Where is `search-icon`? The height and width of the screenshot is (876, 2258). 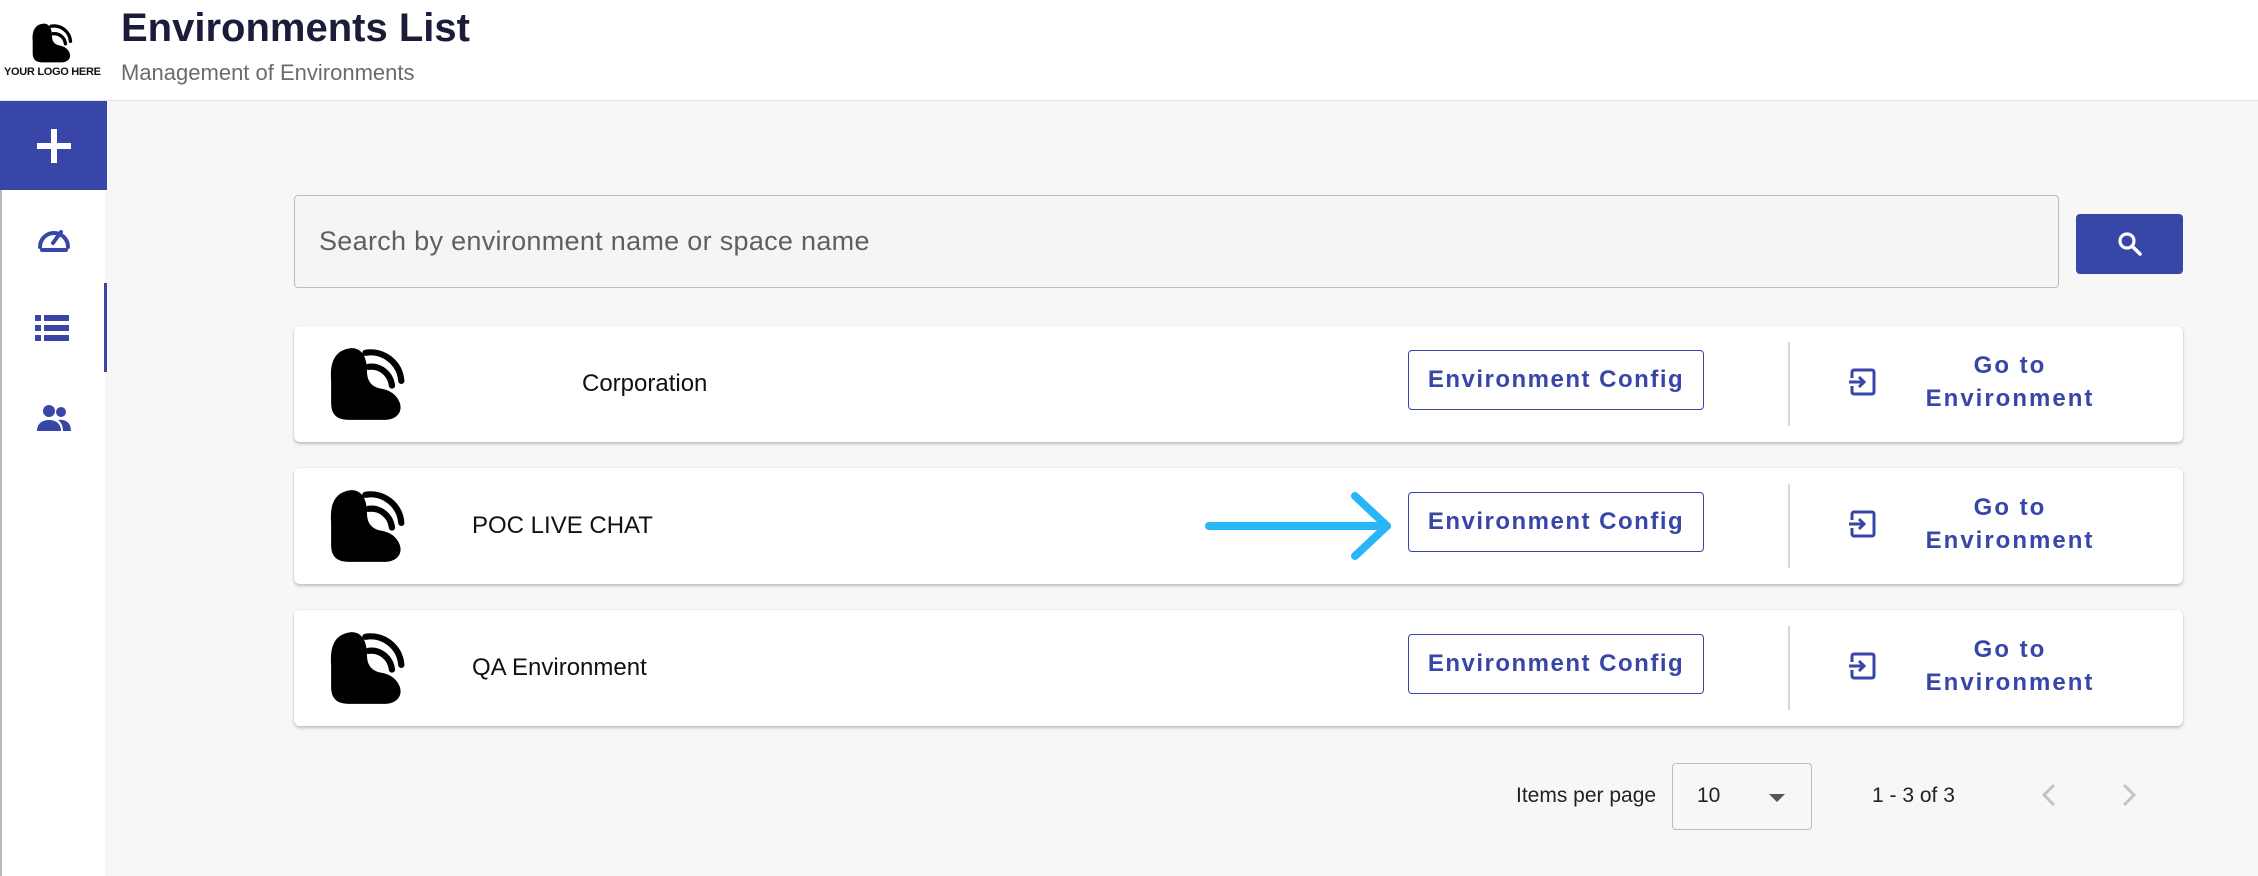
search-icon is located at coordinates (2129, 244).